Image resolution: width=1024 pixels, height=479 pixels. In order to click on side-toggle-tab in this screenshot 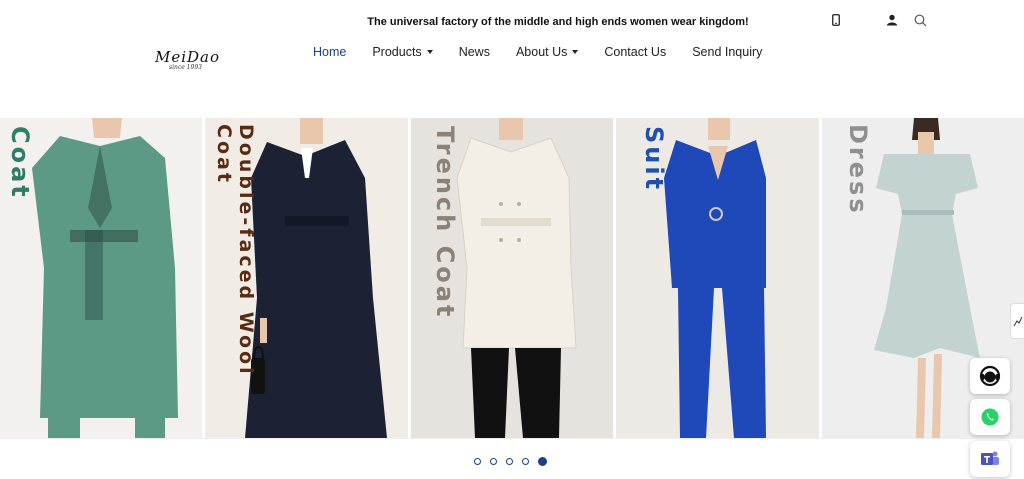, I will do `click(1017, 321)`.